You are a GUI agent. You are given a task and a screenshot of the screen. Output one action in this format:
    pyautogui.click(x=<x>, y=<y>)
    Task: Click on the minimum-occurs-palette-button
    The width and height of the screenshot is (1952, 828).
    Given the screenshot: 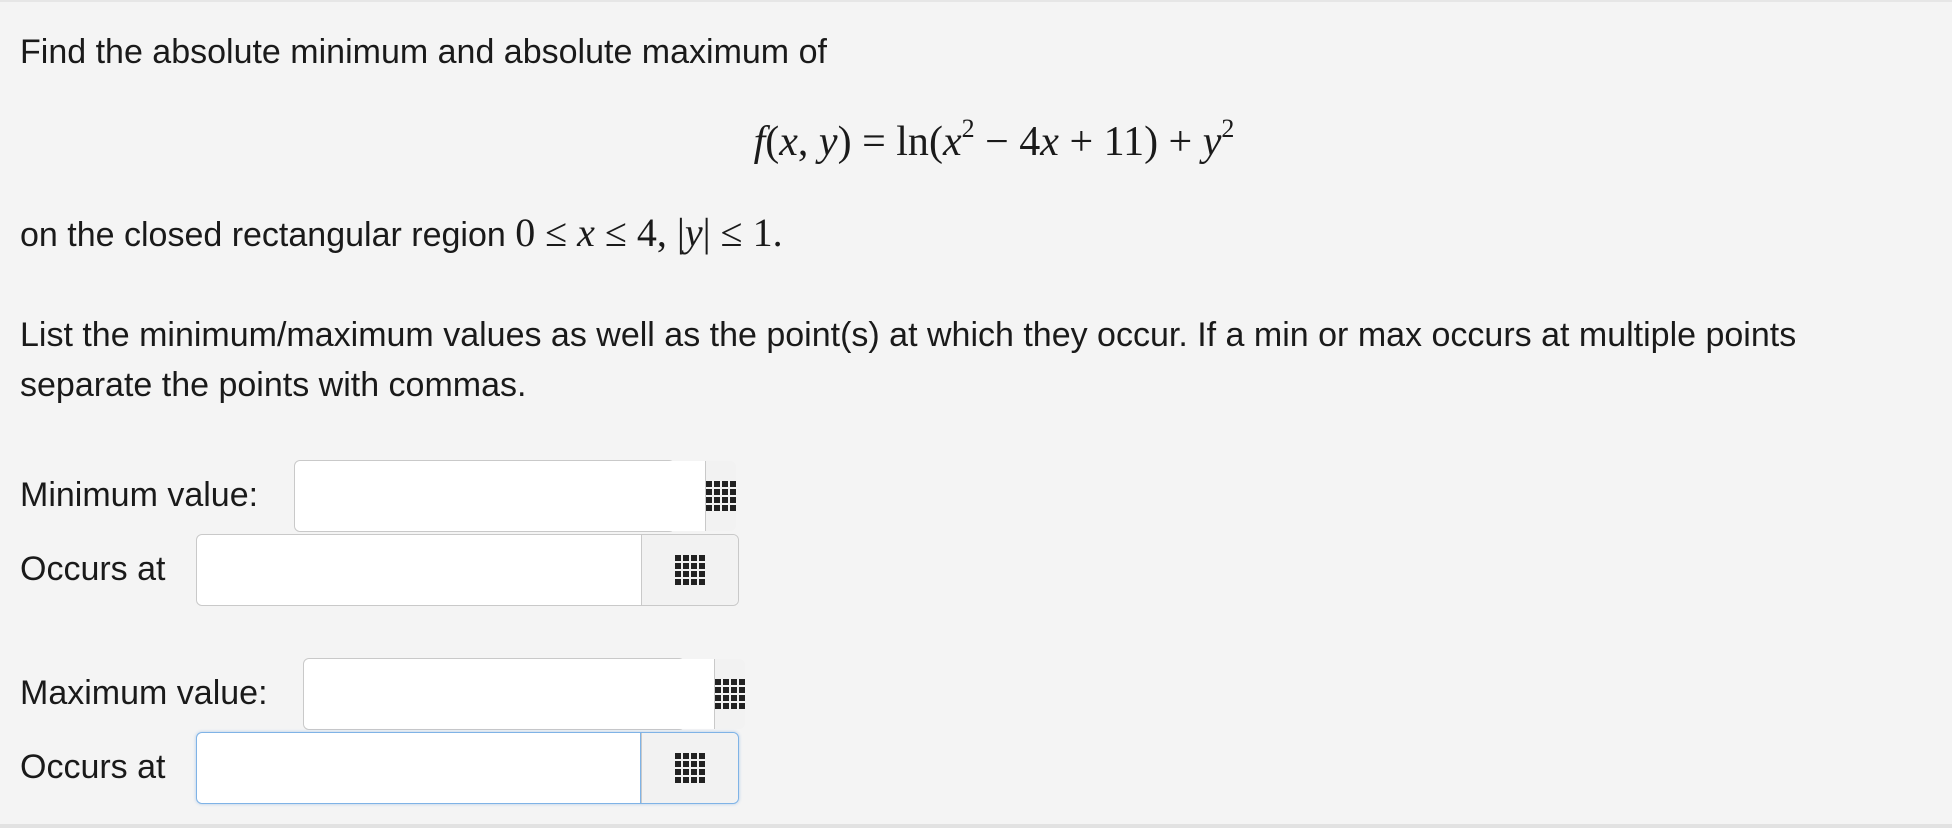 What is the action you would take?
    pyautogui.click(x=689, y=570)
    